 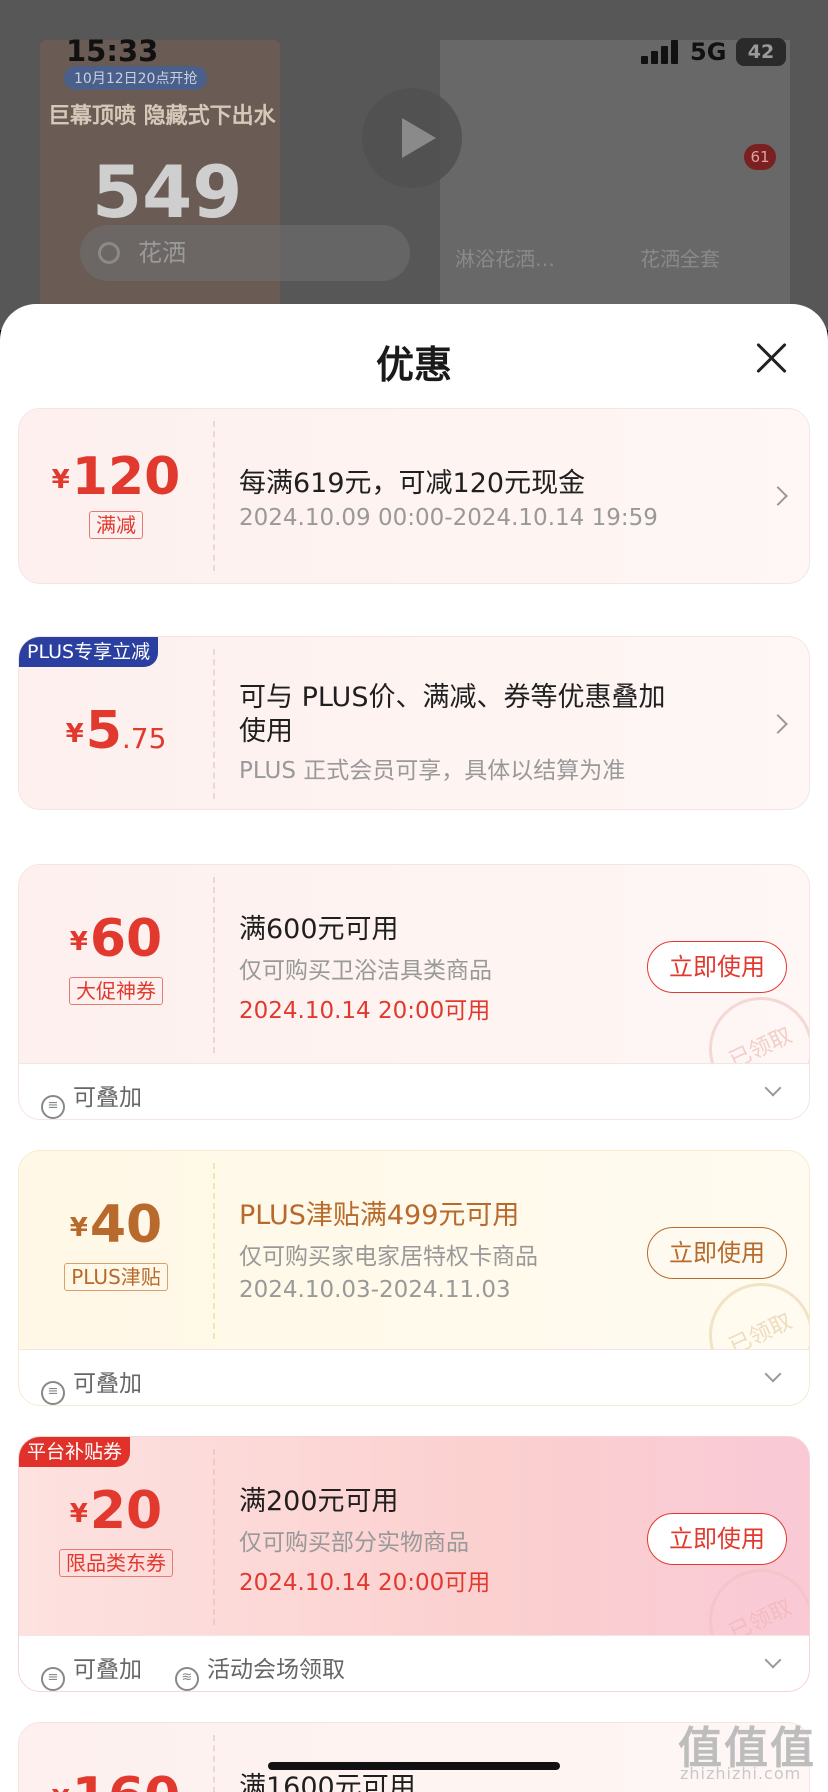 I want to click on watermark-url: zhizhizhi.com, so click(x=741, y=1773).